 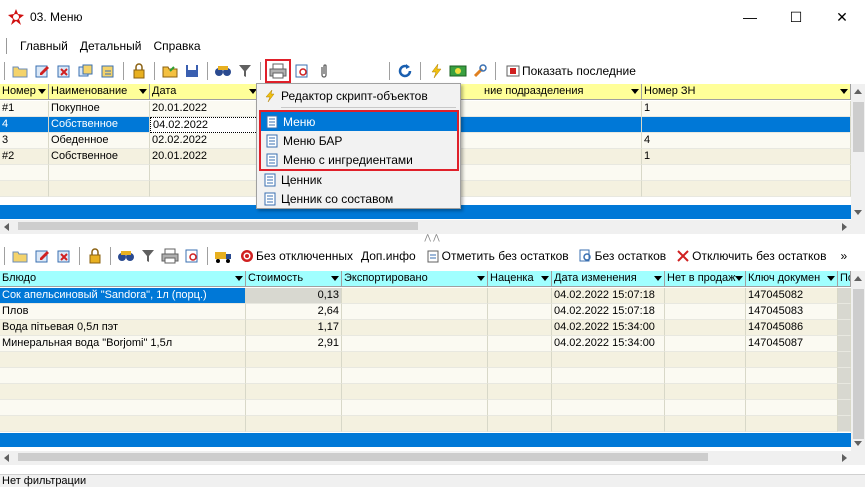 I want to click on toolbar-overflow-button: », so click(x=840, y=256).